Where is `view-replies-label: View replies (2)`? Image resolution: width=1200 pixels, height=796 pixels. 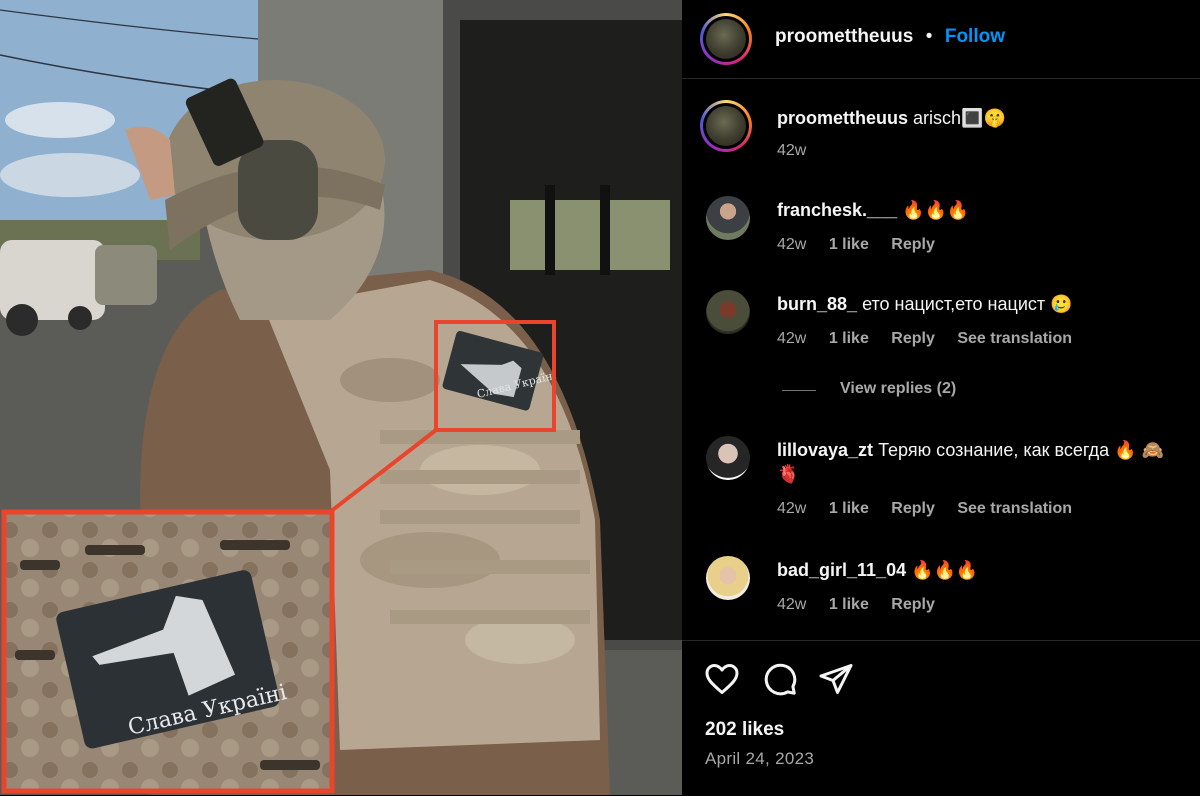 view-replies-label: View replies (2) is located at coordinates (898, 389).